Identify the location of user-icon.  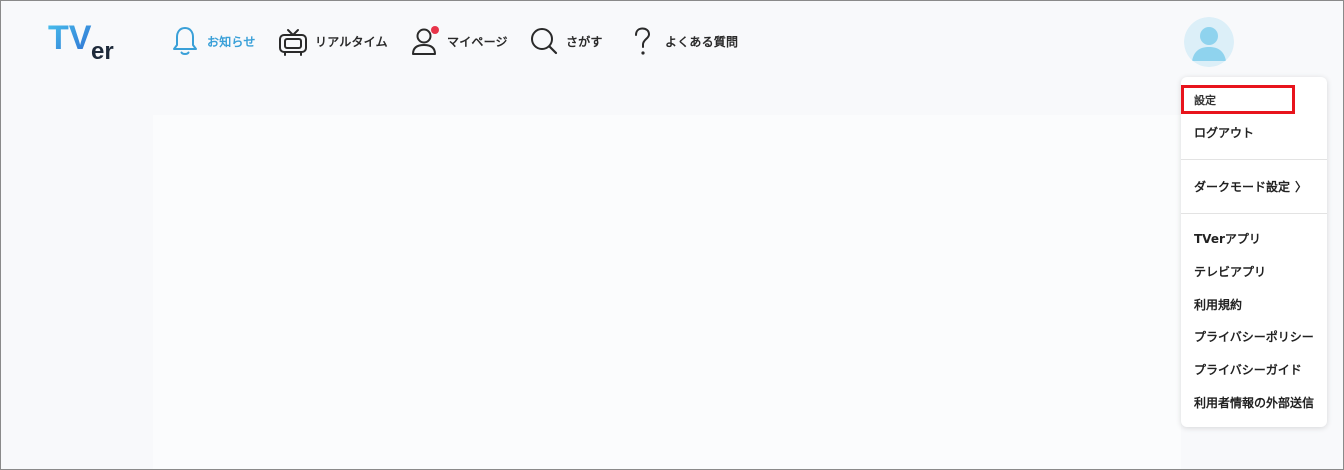
(425, 41).